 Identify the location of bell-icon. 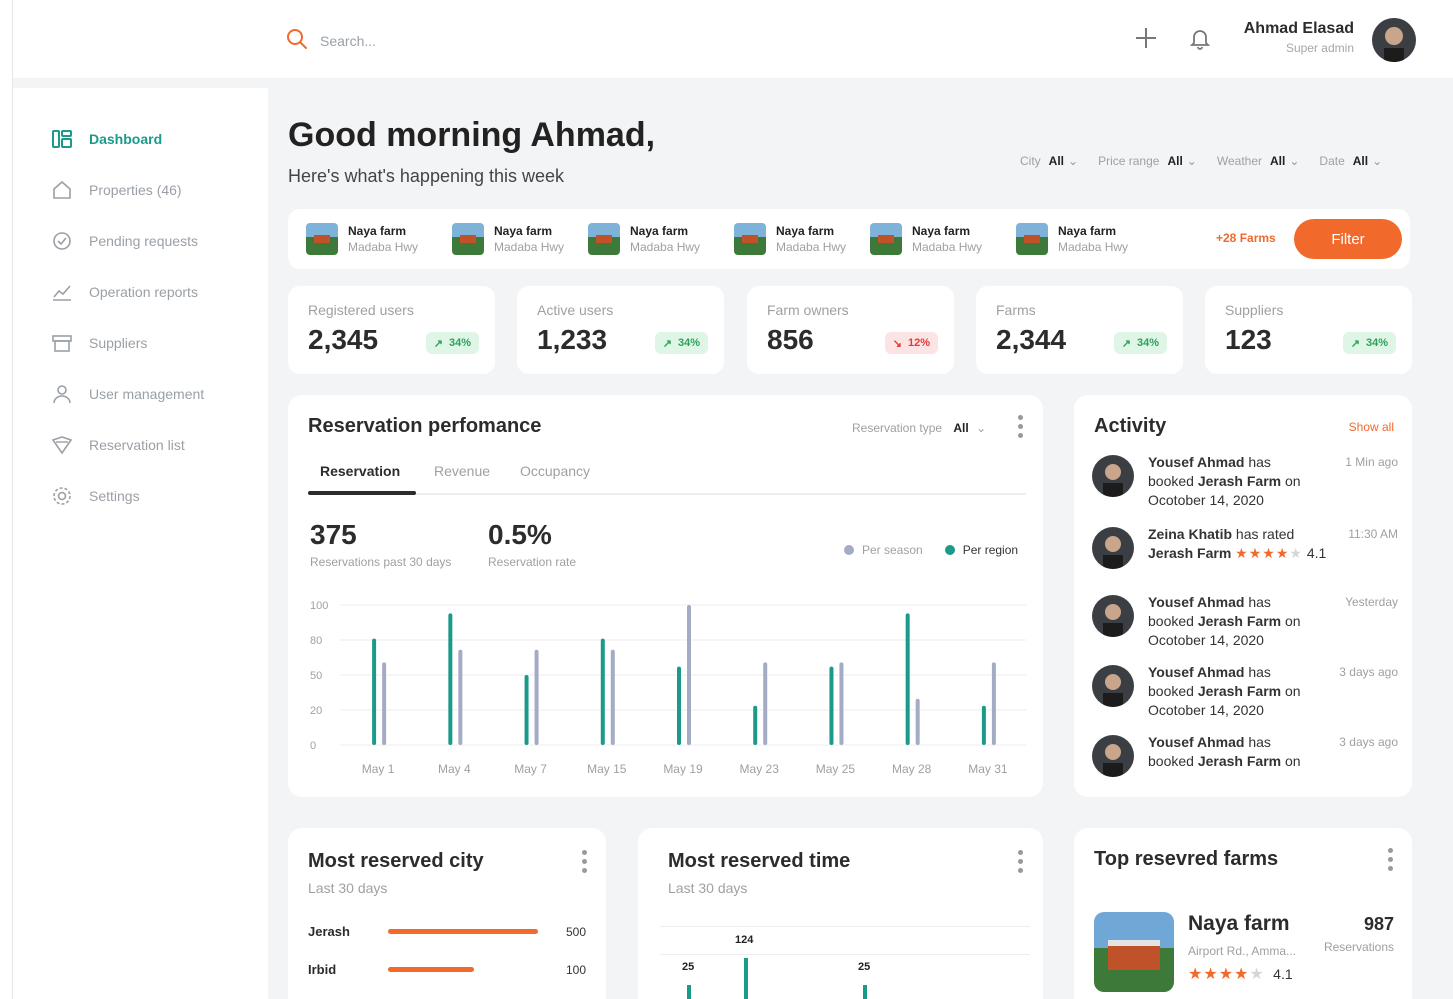
(1200, 40).